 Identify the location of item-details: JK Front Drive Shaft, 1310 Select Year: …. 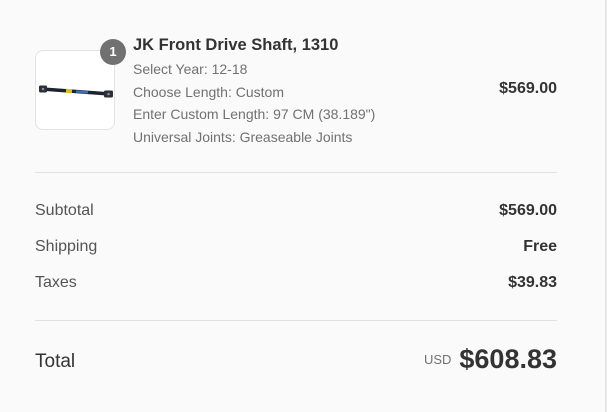
(283, 91).